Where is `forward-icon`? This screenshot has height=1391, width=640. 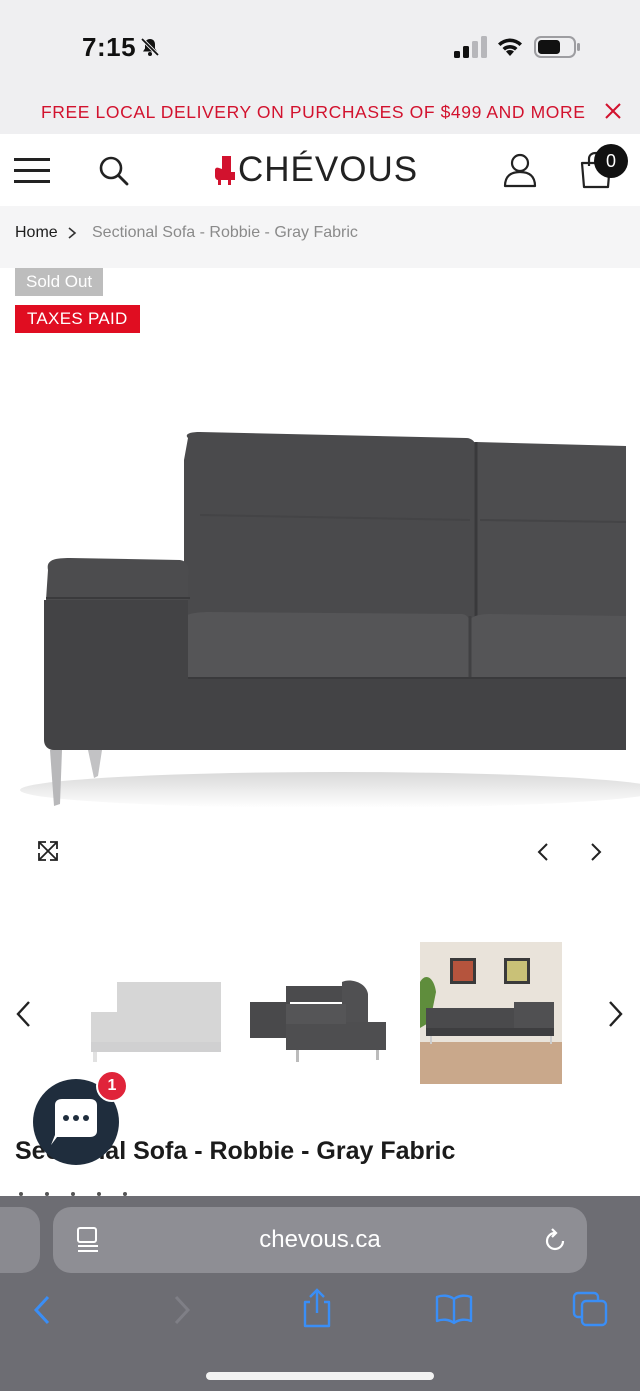
forward-icon is located at coordinates (182, 1310).